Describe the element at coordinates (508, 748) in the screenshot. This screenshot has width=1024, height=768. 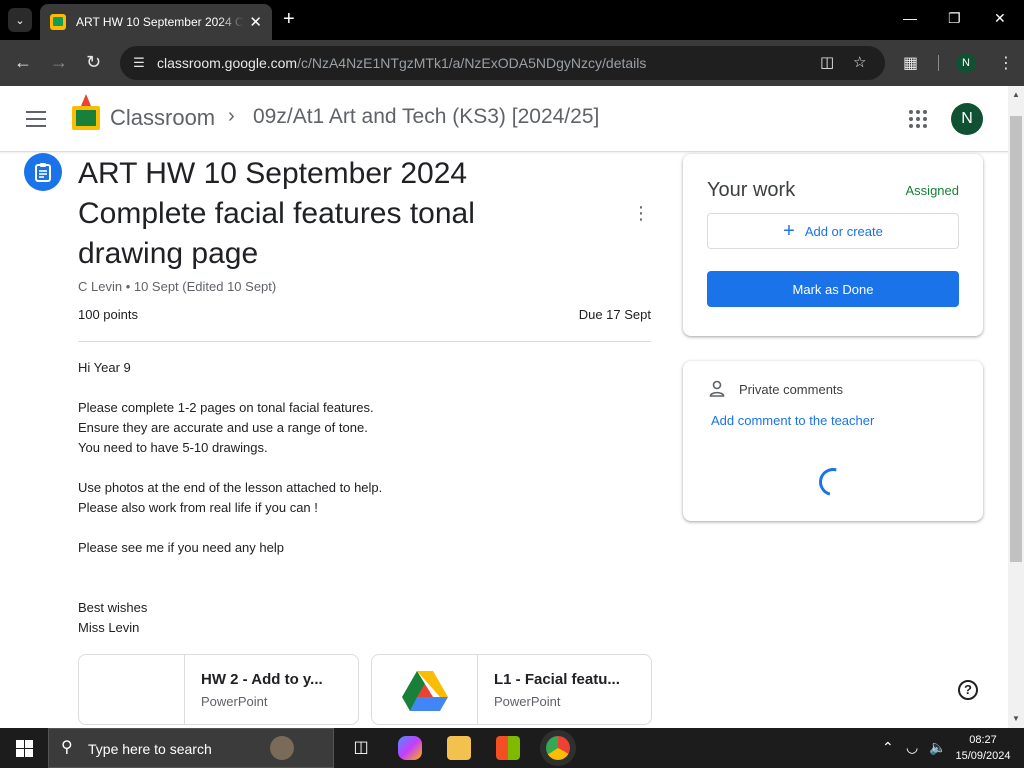
I see `microsoft-store-icon` at that location.